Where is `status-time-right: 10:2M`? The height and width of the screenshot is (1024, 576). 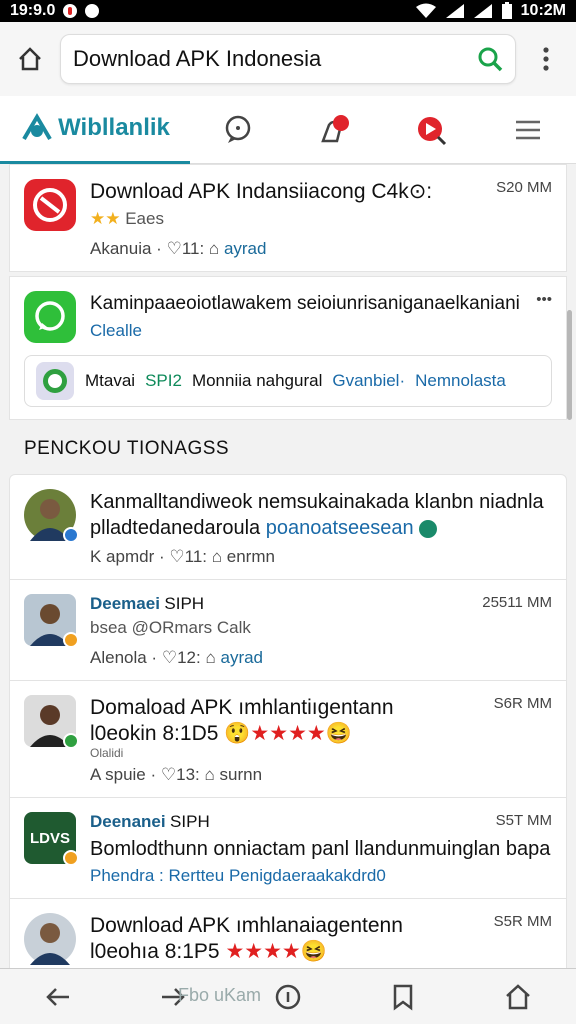
status-time-right: 10:2M is located at coordinates (543, 10).